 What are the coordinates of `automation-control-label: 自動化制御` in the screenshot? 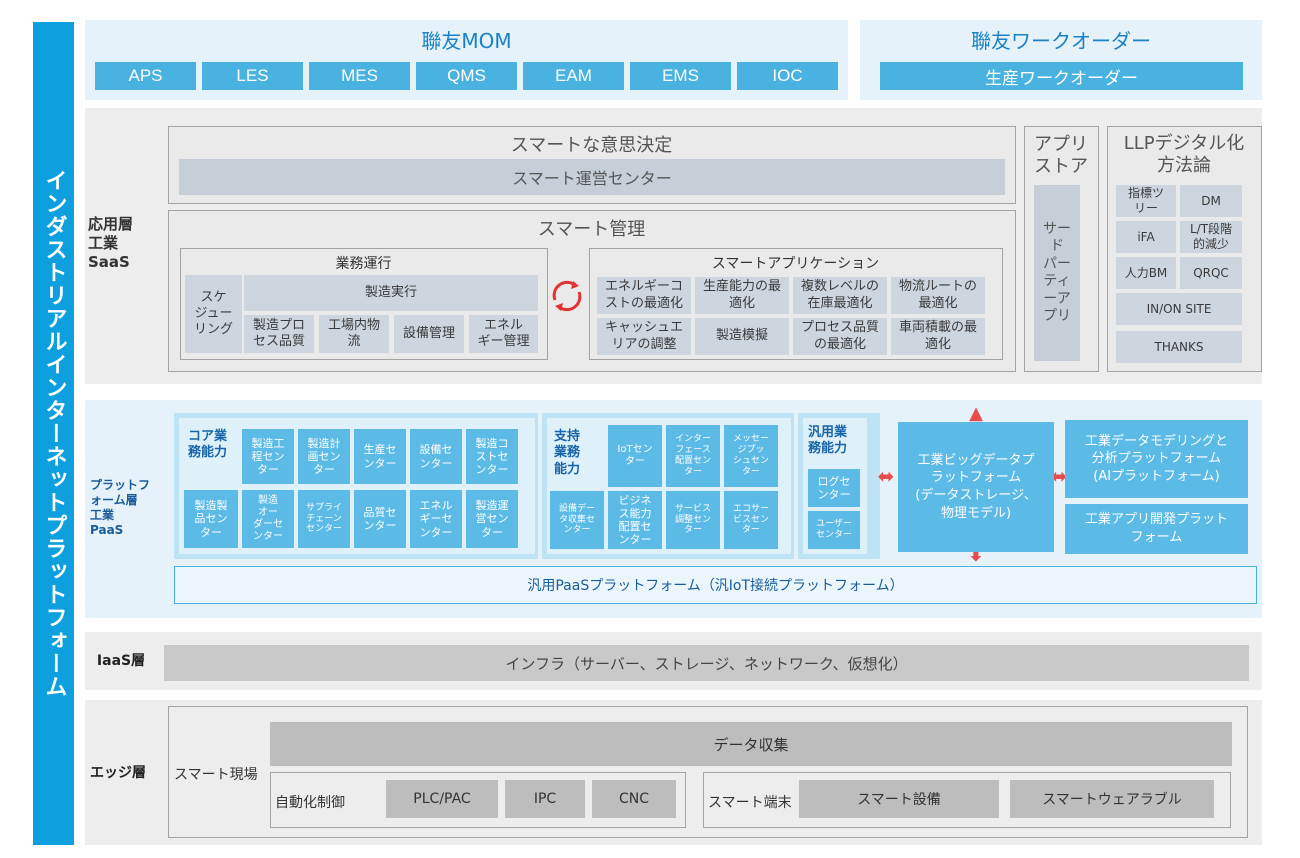 It's located at (310, 803).